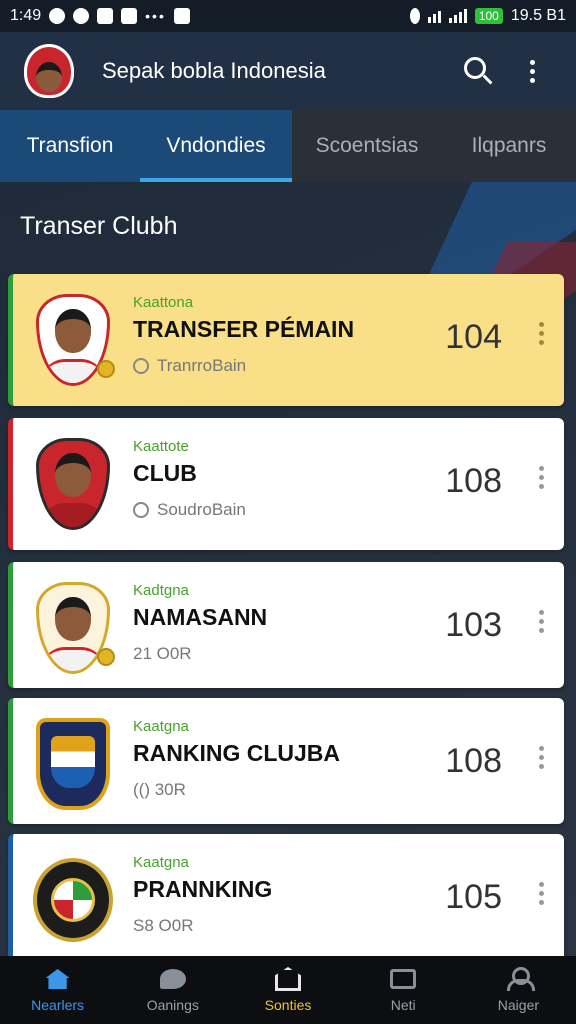  Describe the element at coordinates (173, 979) in the screenshot. I see `chat-icon` at that location.